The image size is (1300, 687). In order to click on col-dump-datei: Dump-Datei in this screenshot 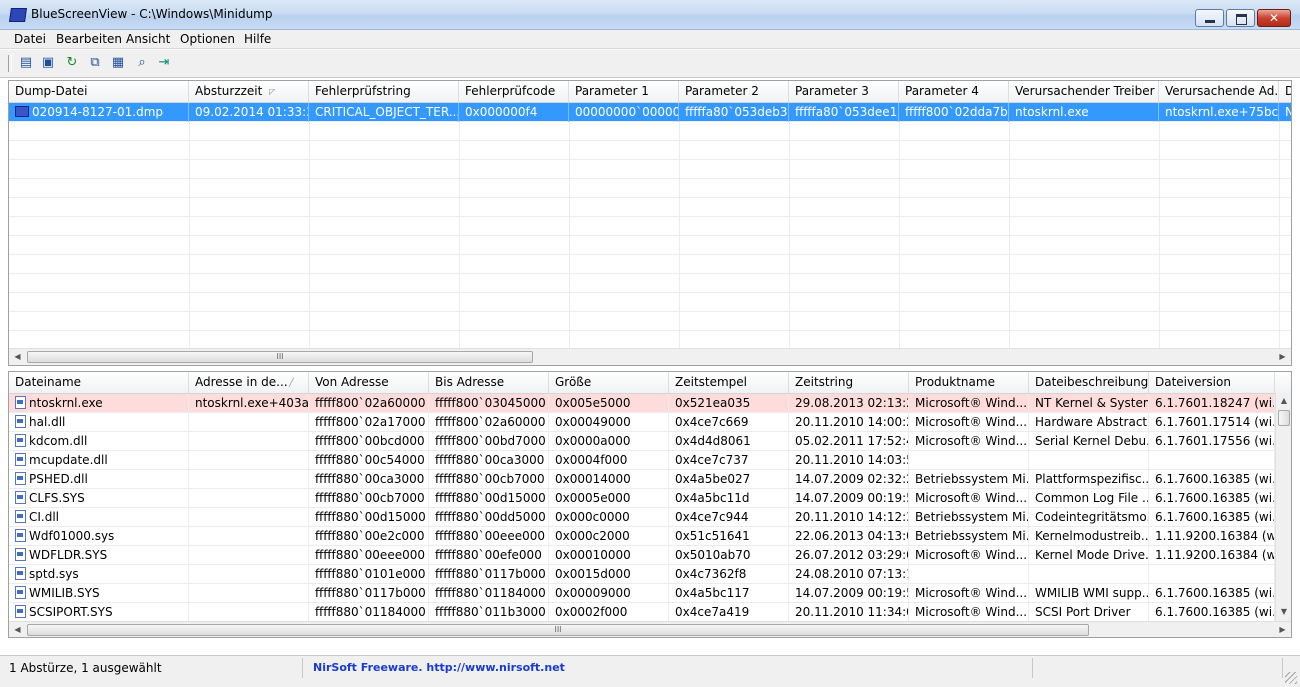, I will do `click(99, 91)`.